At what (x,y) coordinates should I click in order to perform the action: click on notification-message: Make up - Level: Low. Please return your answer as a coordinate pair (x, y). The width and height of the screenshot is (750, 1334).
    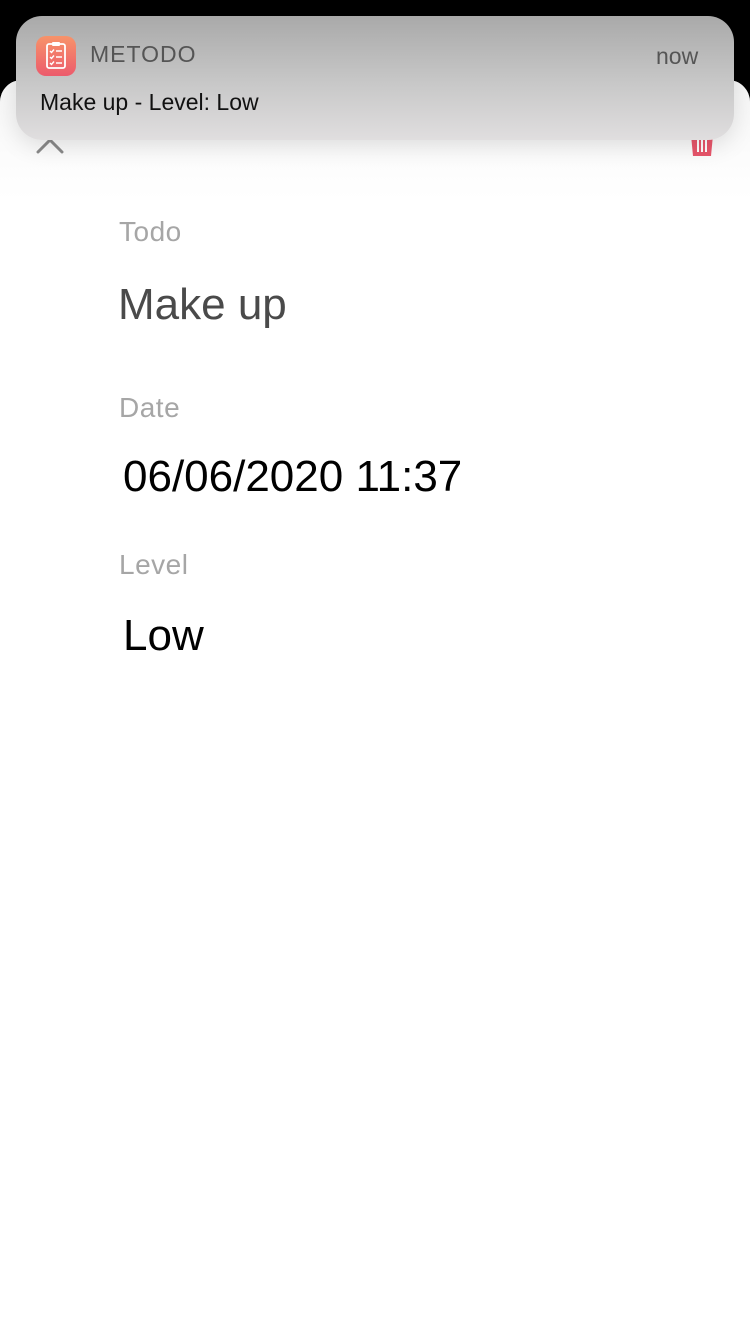
    Looking at the image, I should click on (149, 102).